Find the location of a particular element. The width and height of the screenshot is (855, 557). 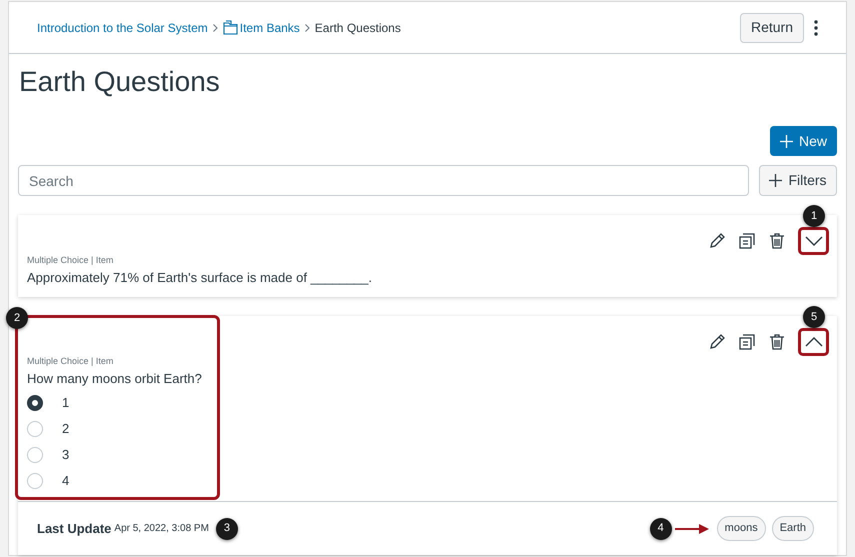

callout-number: 3 is located at coordinates (227, 529).